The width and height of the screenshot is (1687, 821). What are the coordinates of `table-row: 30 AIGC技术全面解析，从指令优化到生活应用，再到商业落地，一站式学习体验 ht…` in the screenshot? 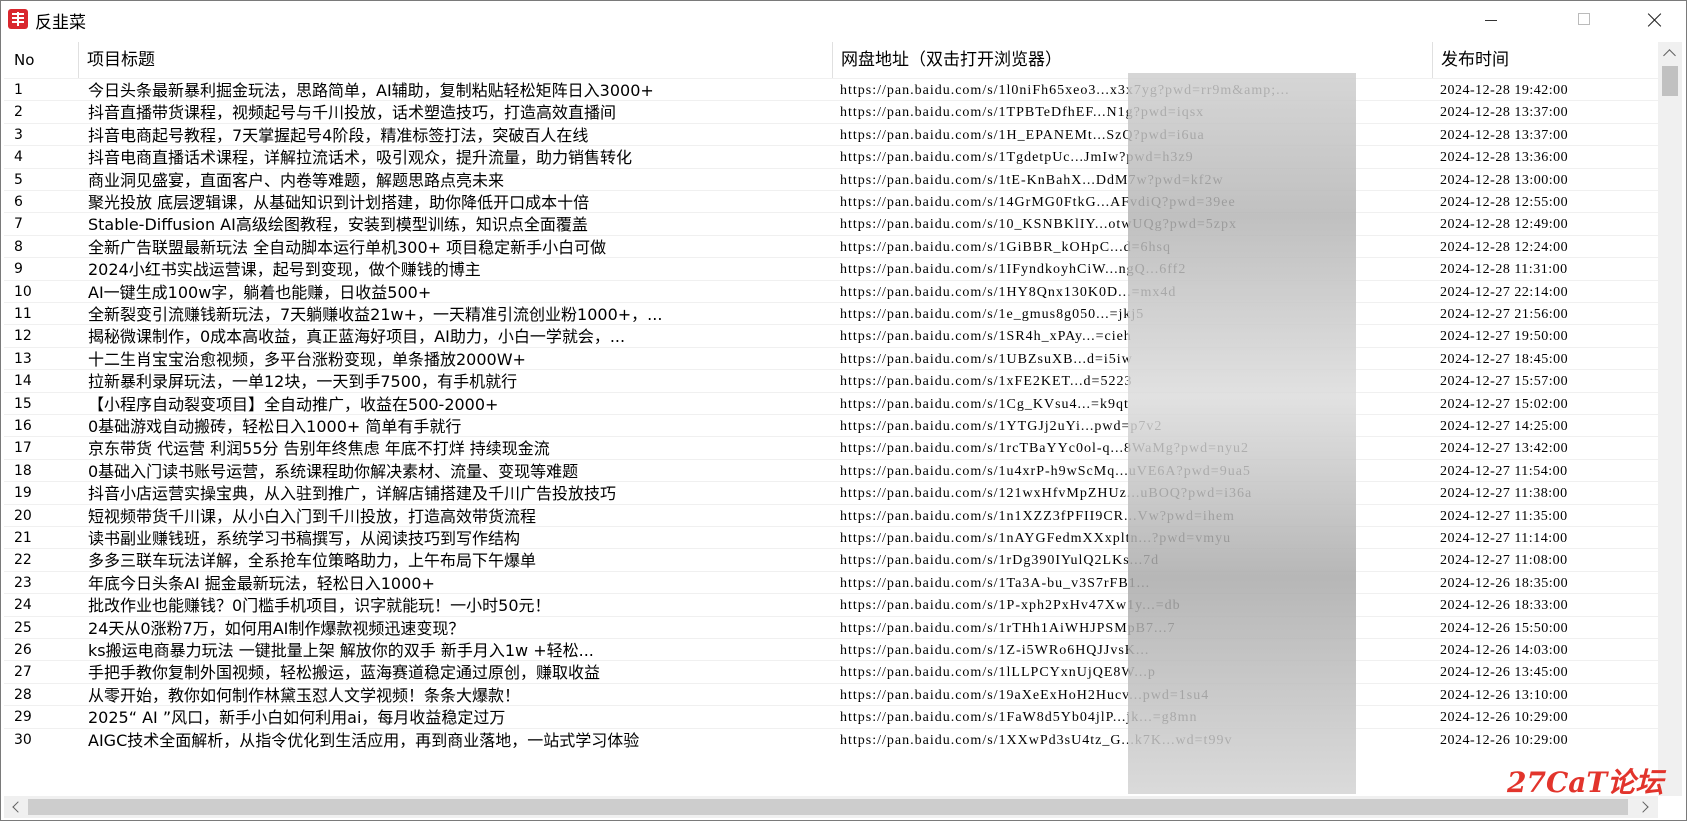 It's located at (831, 739).